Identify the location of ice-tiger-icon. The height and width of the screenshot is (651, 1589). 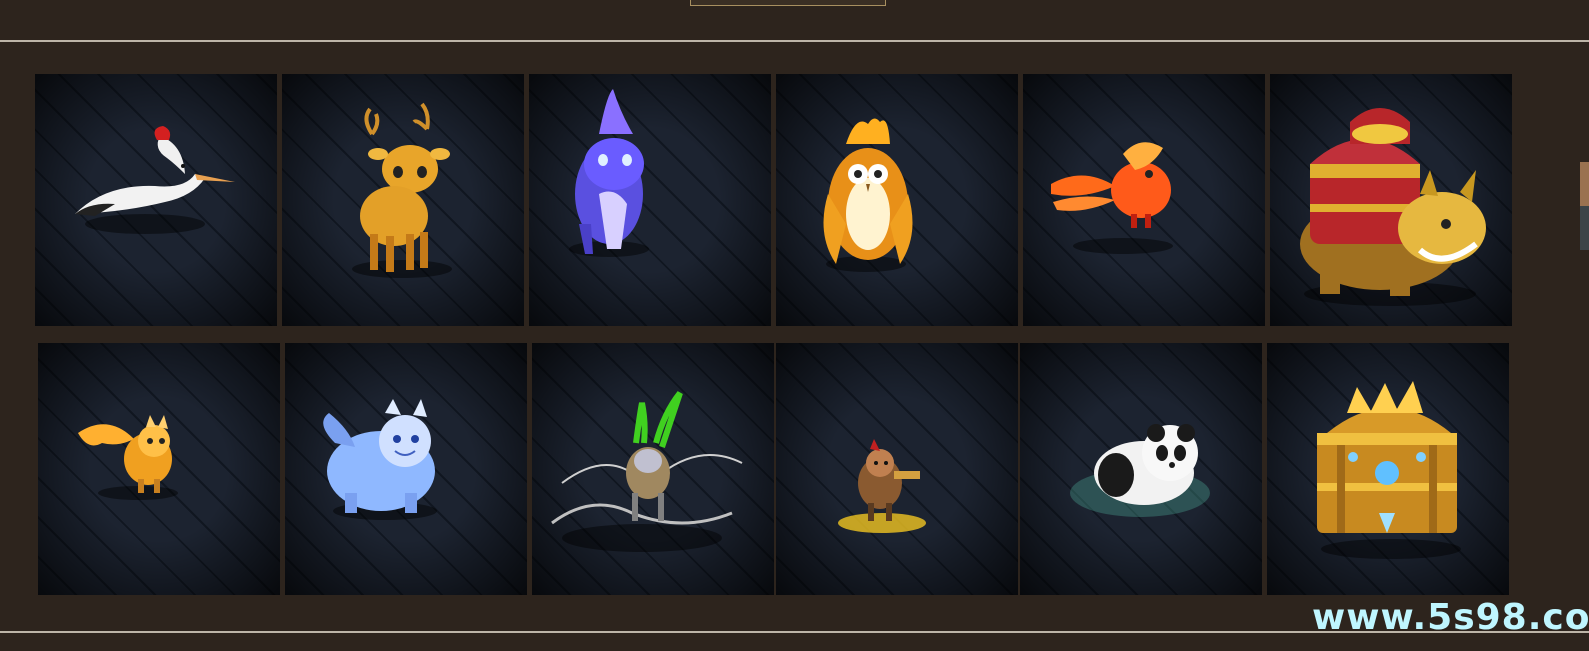
(380, 459).